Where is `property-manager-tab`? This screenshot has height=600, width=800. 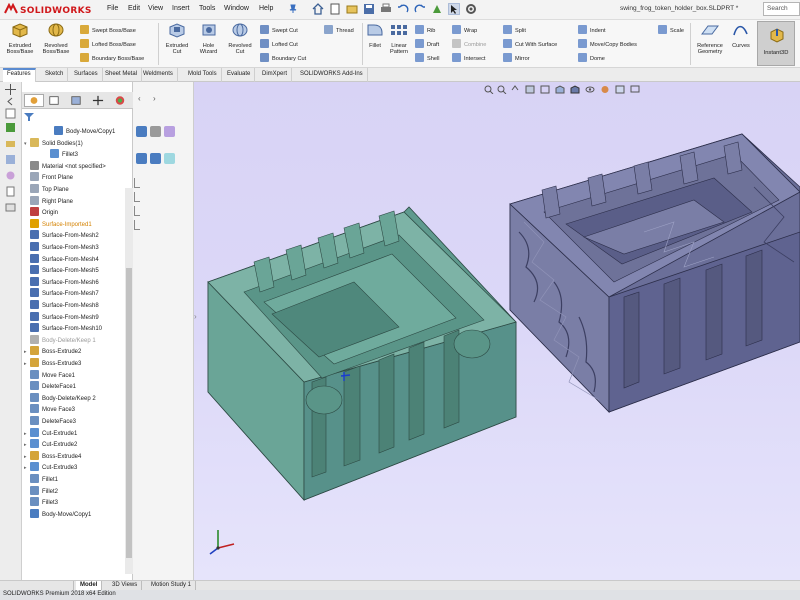 property-manager-tab is located at coordinates (54, 100).